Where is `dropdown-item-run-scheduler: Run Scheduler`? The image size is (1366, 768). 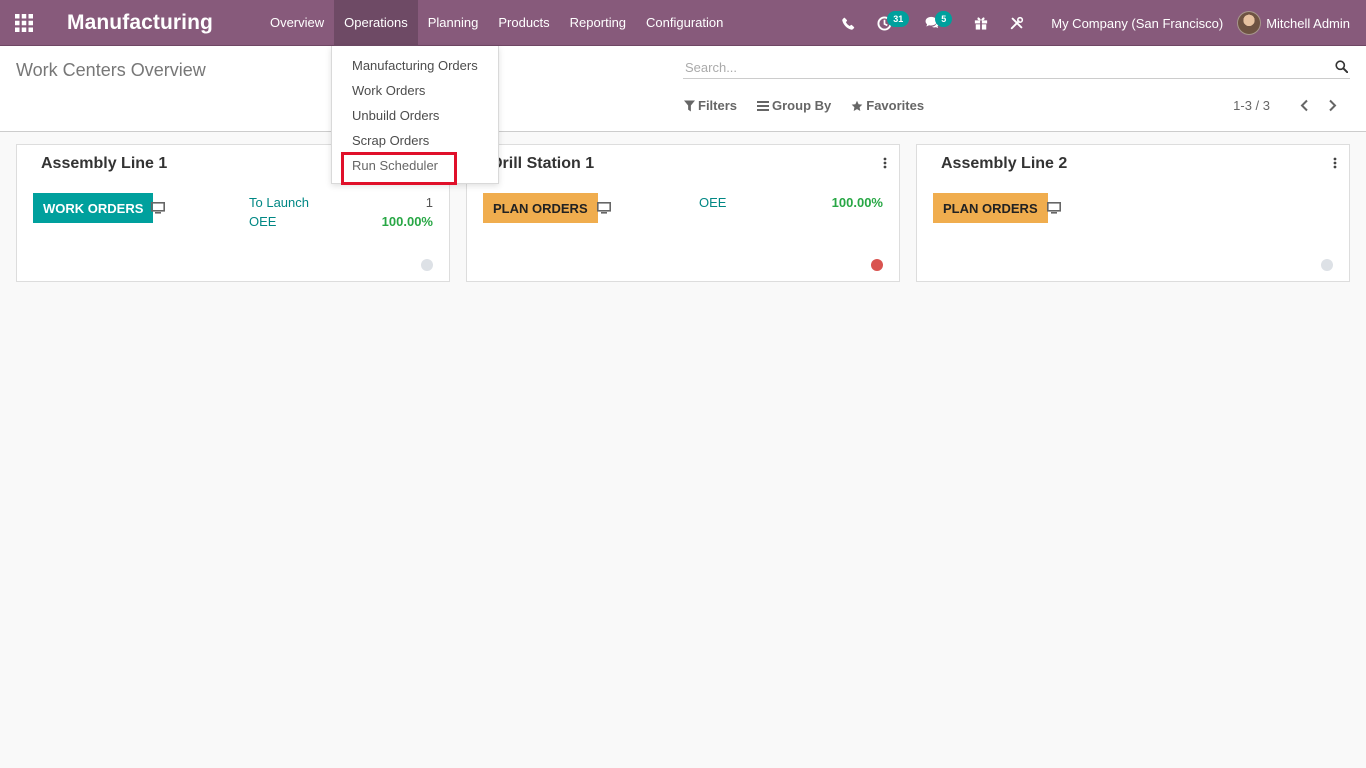
dropdown-item-run-scheduler: Run Scheduler is located at coordinates (415, 168).